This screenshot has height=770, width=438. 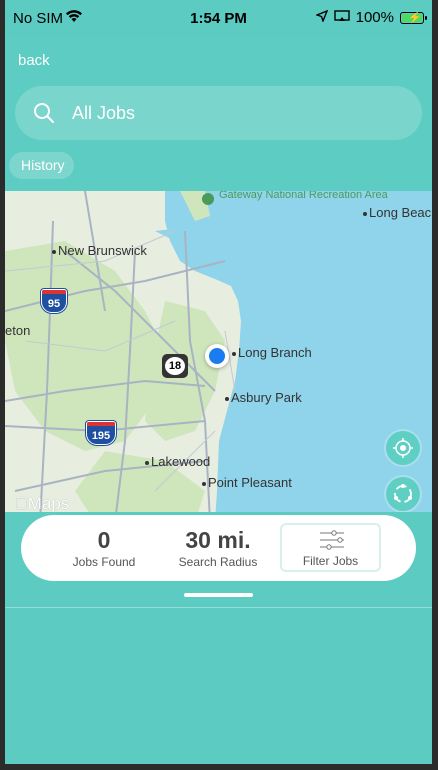 I want to click on search-radius-value: 30 mi., so click(x=218, y=540).